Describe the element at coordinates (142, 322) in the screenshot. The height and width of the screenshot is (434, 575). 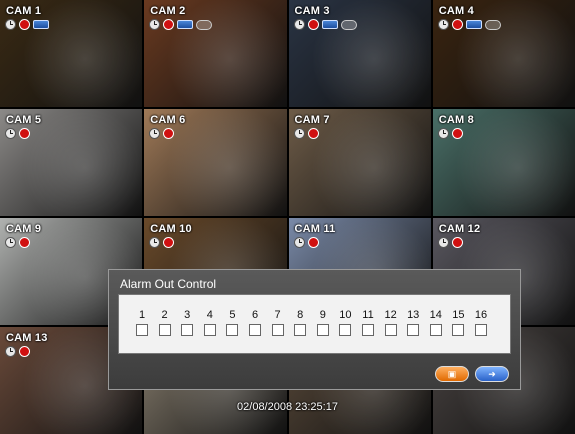
I see `alarm-channel: 1` at that location.